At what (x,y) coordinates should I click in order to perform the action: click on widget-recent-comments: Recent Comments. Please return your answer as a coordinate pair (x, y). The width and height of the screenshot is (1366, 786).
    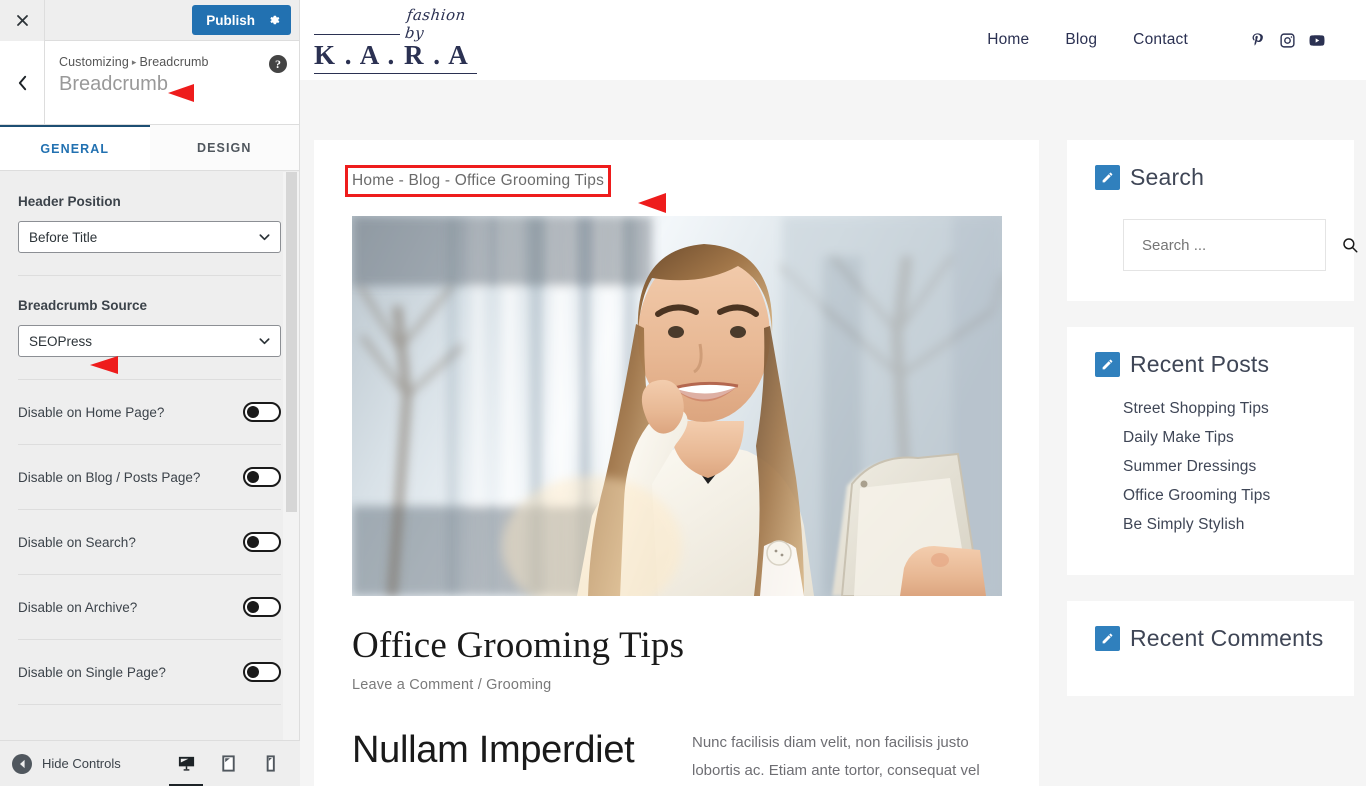
    Looking at the image, I should click on (1210, 648).